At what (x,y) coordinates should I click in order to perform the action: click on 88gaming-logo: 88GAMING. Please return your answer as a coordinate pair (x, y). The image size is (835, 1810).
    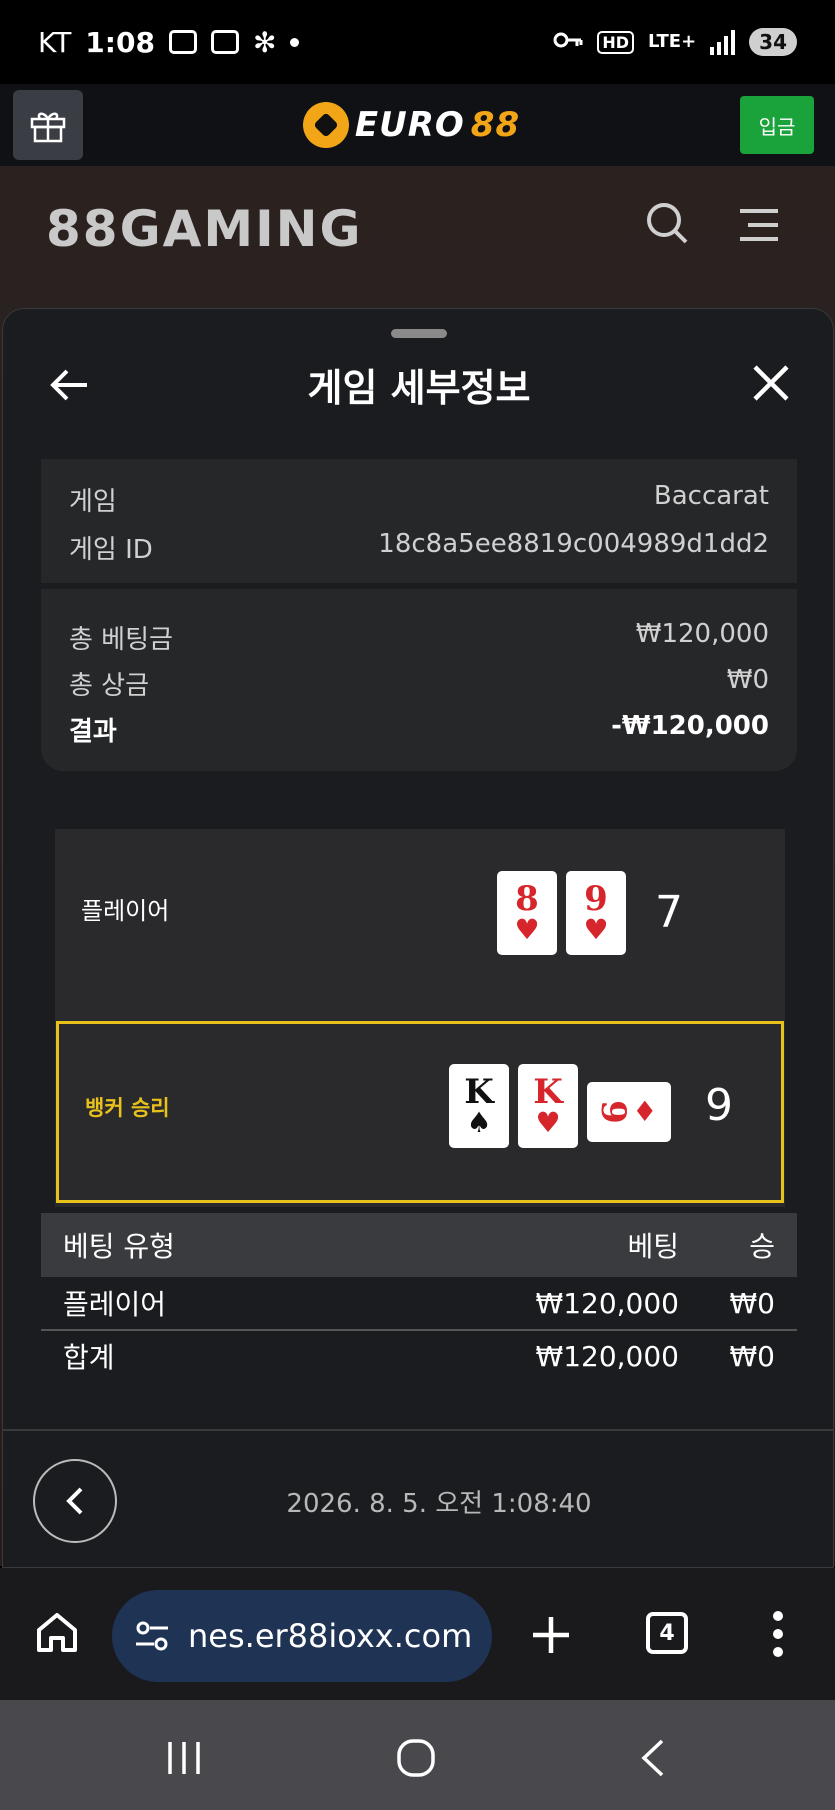
    Looking at the image, I should click on (204, 229).